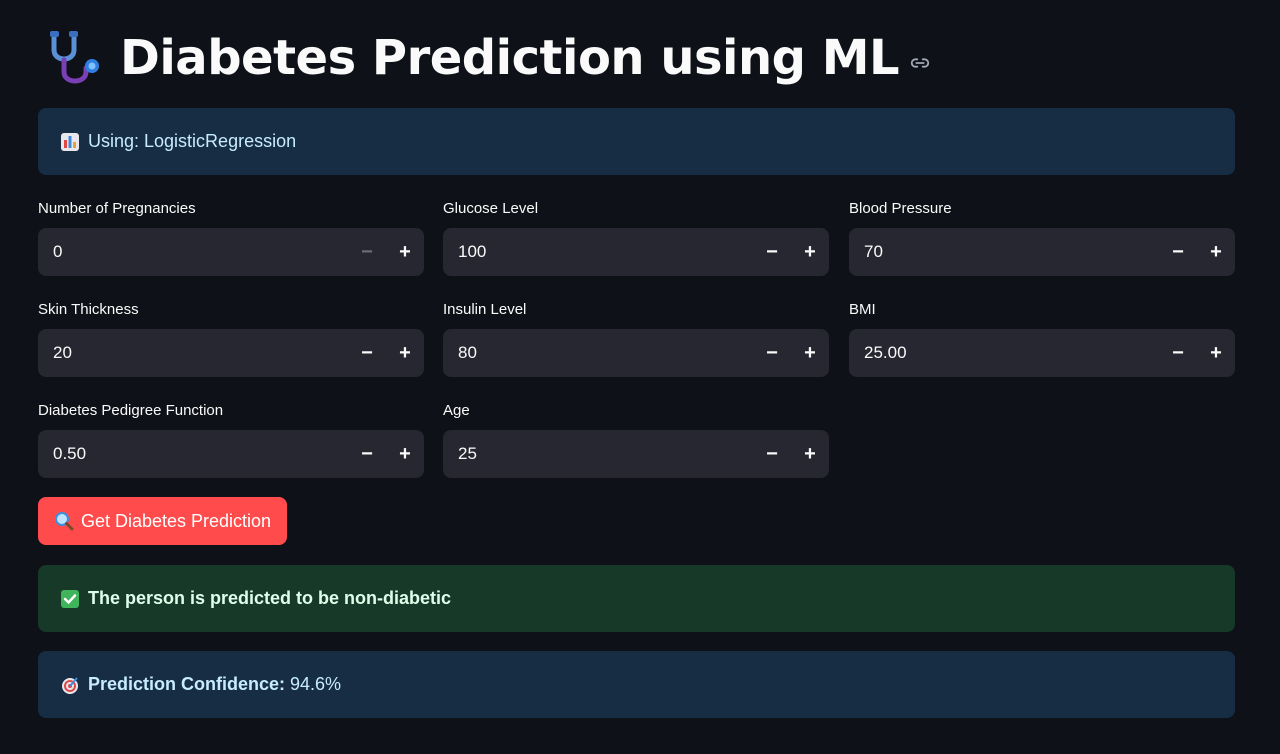 The width and height of the screenshot is (1280, 754). What do you see at coordinates (131, 410) in the screenshot?
I see `field-label: Diabetes Pedigree Function` at bounding box center [131, 410].